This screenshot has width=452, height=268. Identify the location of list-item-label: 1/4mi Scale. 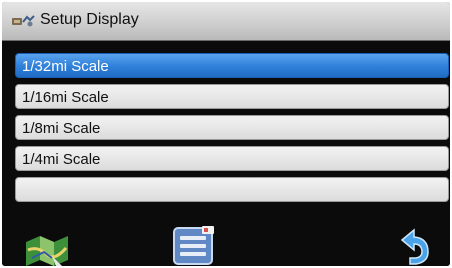
(61, 159).